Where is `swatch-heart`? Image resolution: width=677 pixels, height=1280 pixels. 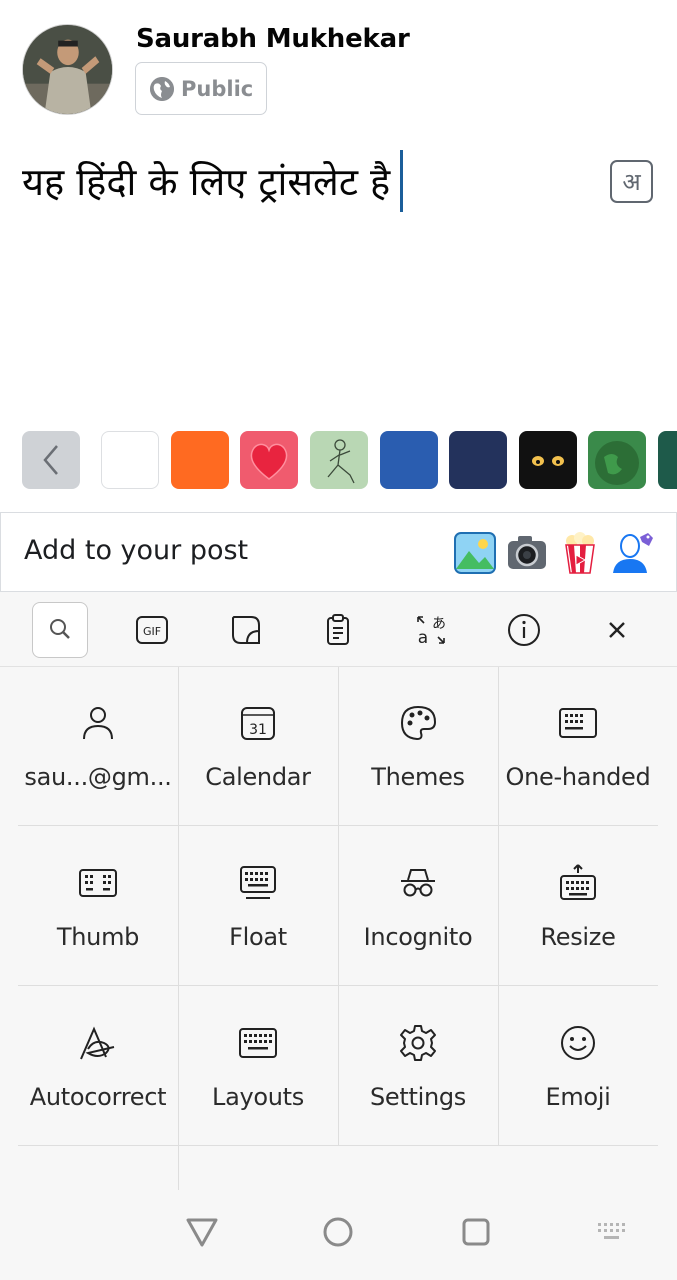 swatch-heart is located at coordinates (269, 460).